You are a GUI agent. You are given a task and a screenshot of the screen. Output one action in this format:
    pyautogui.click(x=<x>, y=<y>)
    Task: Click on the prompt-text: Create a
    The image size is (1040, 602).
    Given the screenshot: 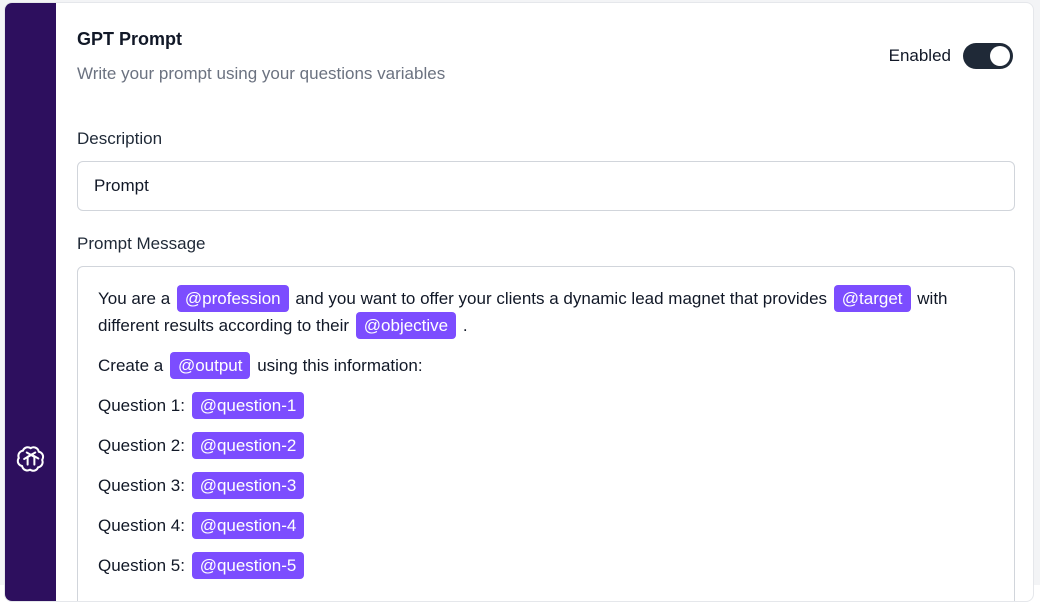 What is the action you would take?
    pyautogui.click(x=131, y=365)
    